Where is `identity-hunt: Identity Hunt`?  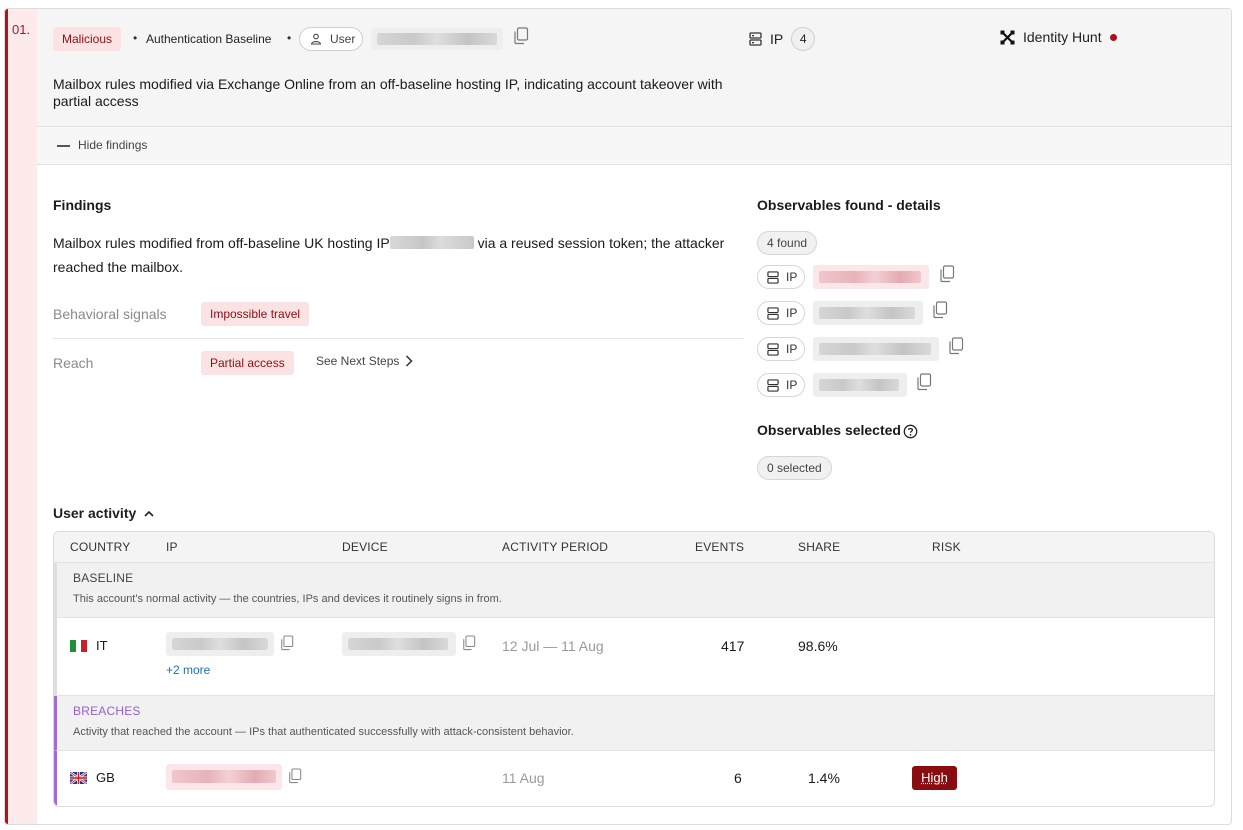
identity-hunt: Identity Hunt is located at coordinates (1058, 37).